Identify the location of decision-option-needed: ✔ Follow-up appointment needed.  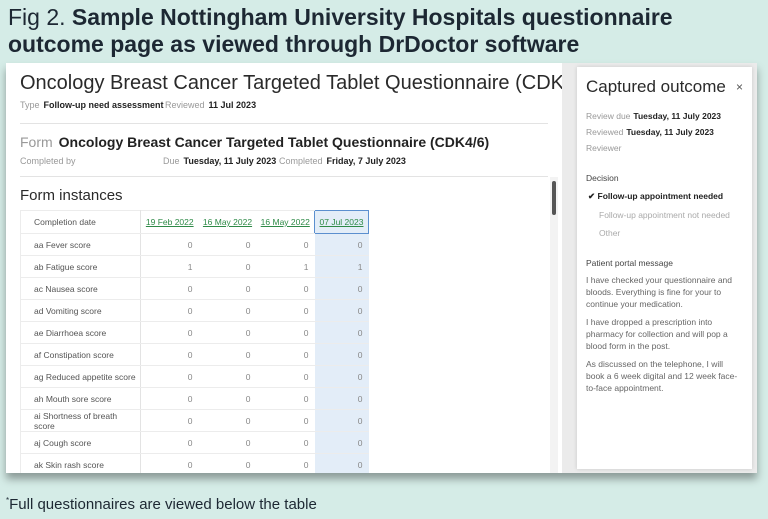
(664, 196).